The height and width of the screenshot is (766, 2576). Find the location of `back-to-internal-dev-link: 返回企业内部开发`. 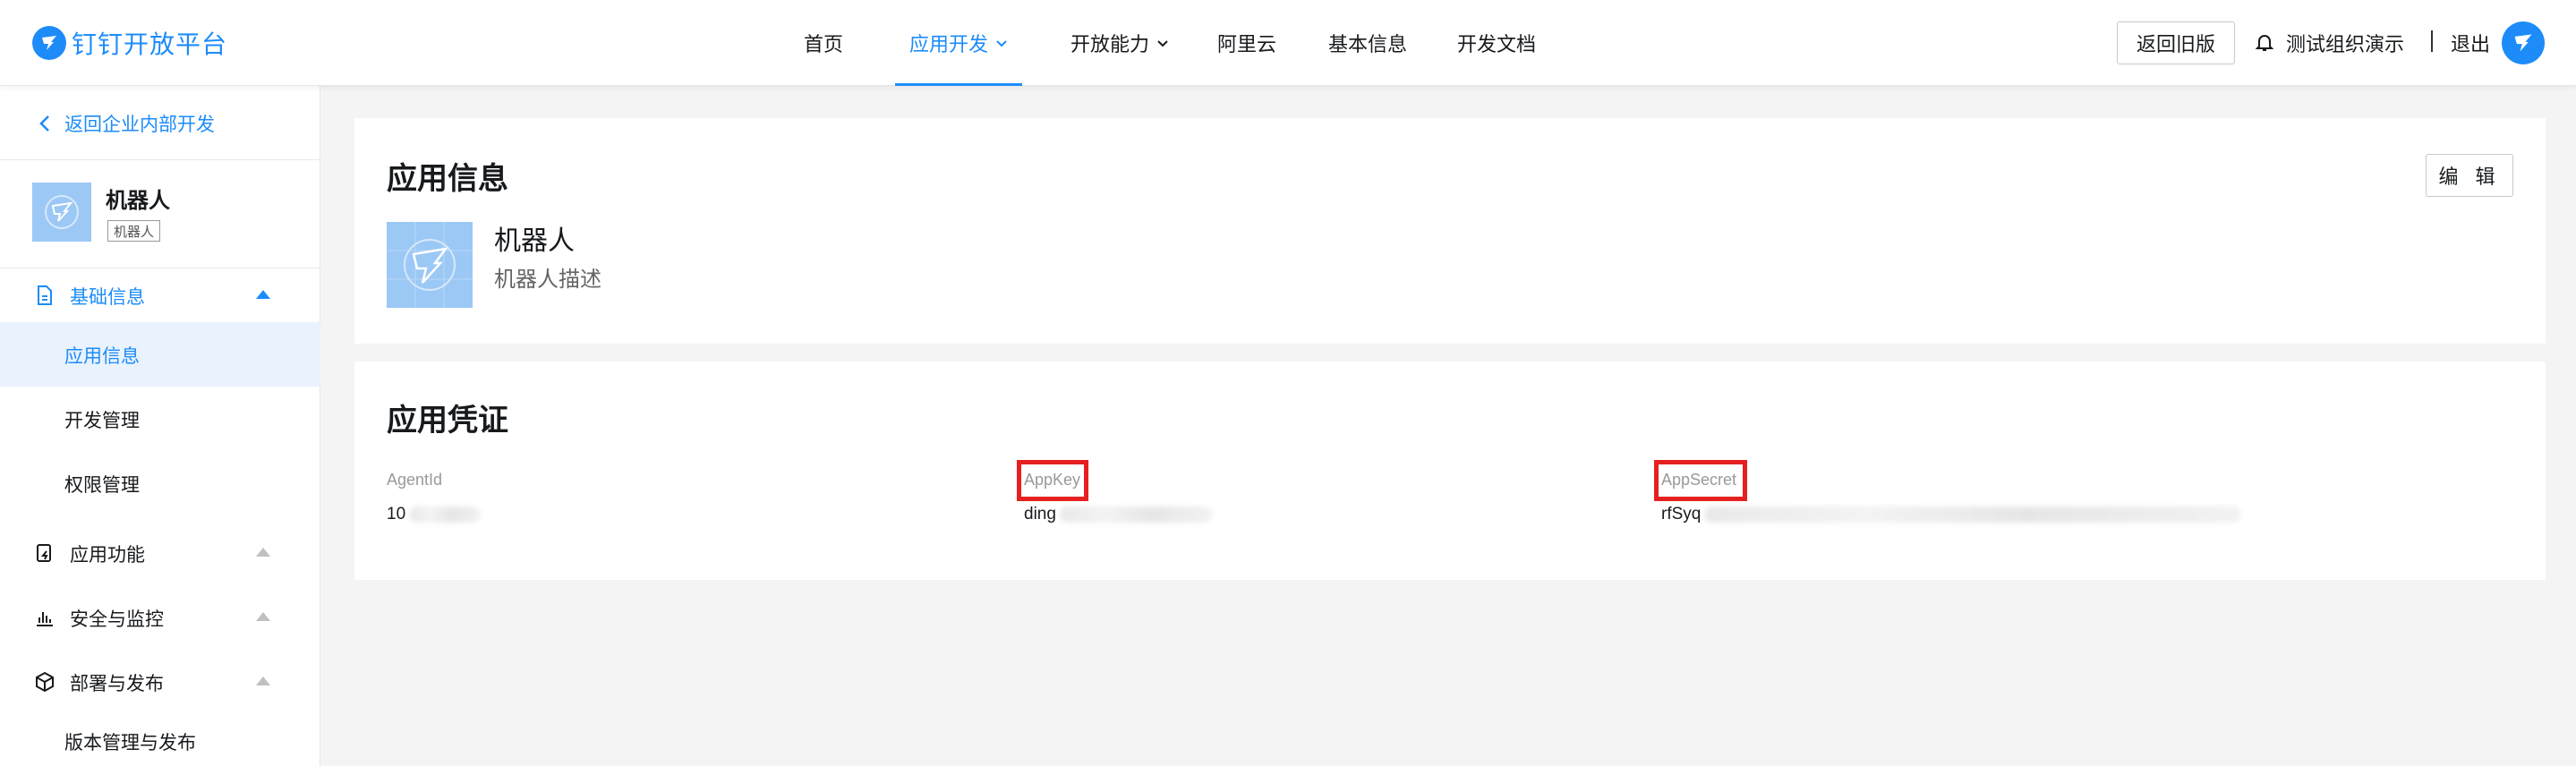

back-to-internal-dev-link: 返回企业内部开发 is located at coordinates (127, 123).